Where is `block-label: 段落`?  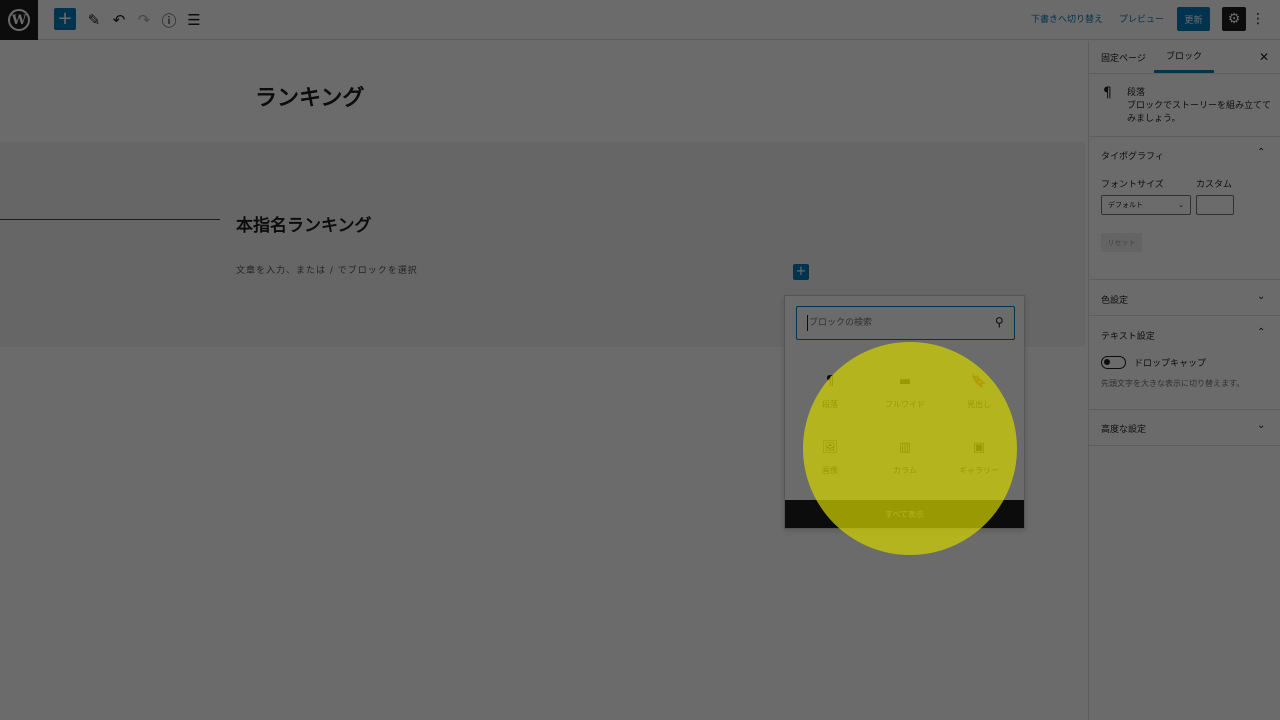
block-label: 段落 is located at coordinates (830, 404).